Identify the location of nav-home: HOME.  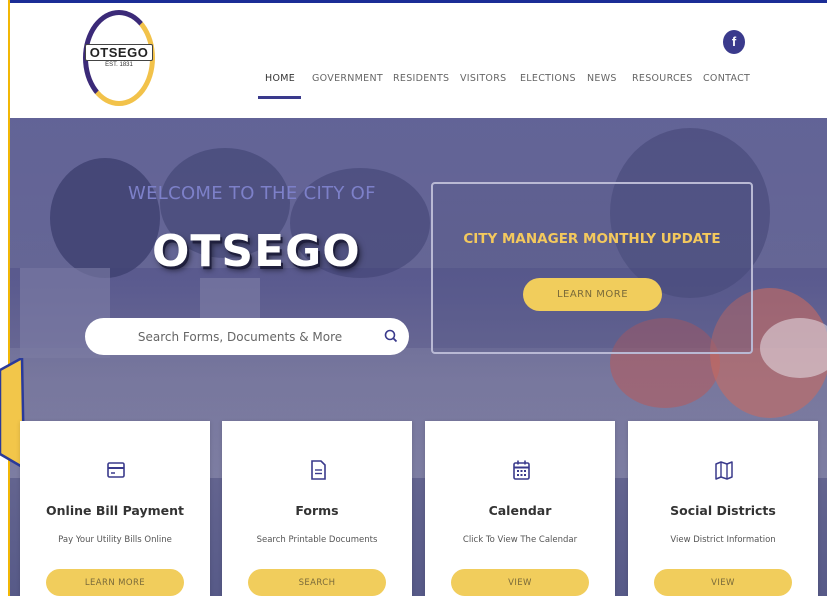
(280, 78).